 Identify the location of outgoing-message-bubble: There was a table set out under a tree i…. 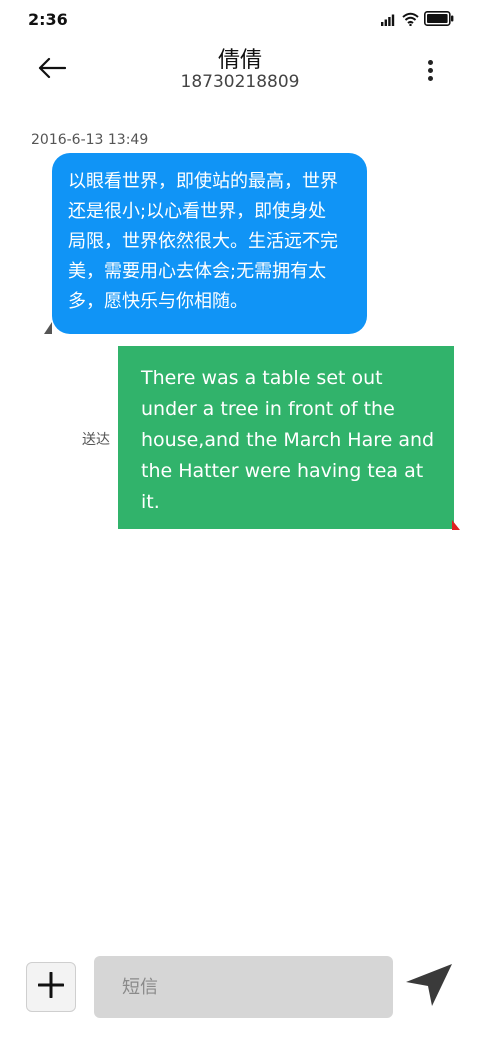
(286, 437).